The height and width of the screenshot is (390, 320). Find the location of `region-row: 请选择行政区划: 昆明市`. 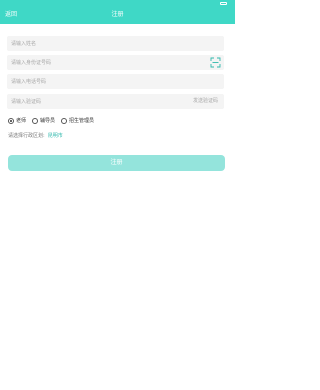

region-row: 请选择行政区划: 昆明市 is located at coordinates (35, 136).